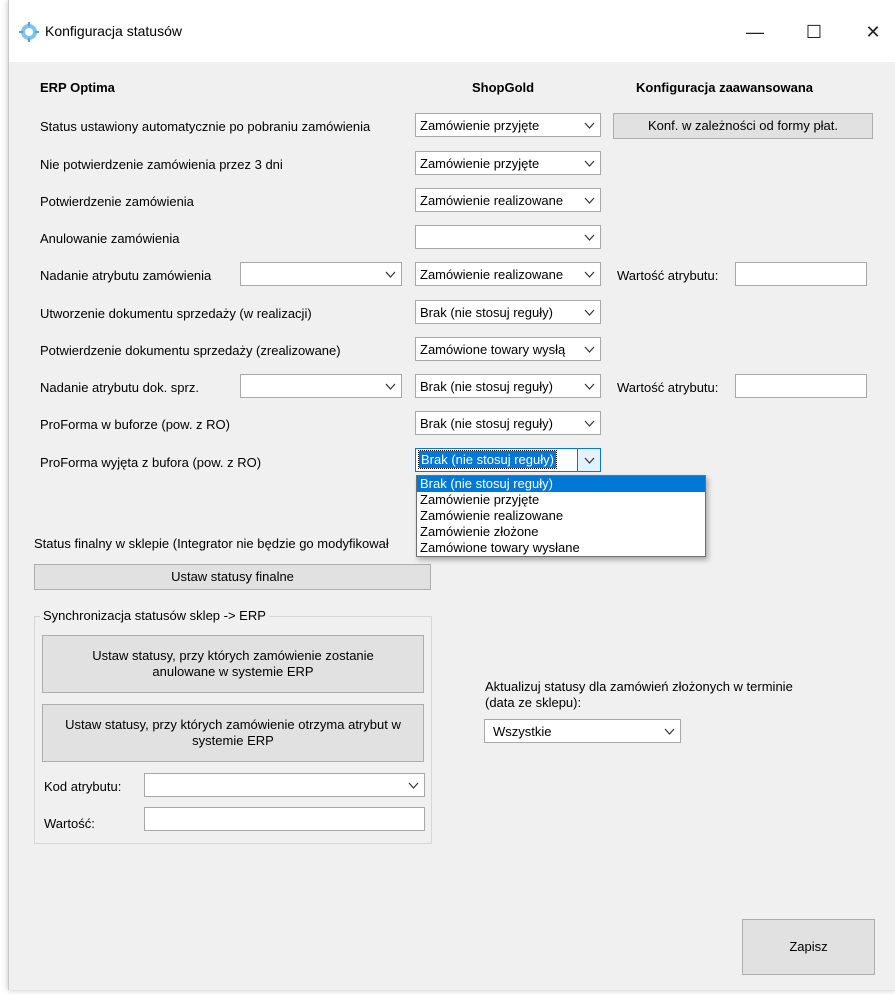 Image resolution: width=895 pixels, height=994 pixels. Describe the element at coordinates (154, 615) in the screenshot. I see `sync-group-title: Synchronizacja statusów sklep -> ERP` at that location.